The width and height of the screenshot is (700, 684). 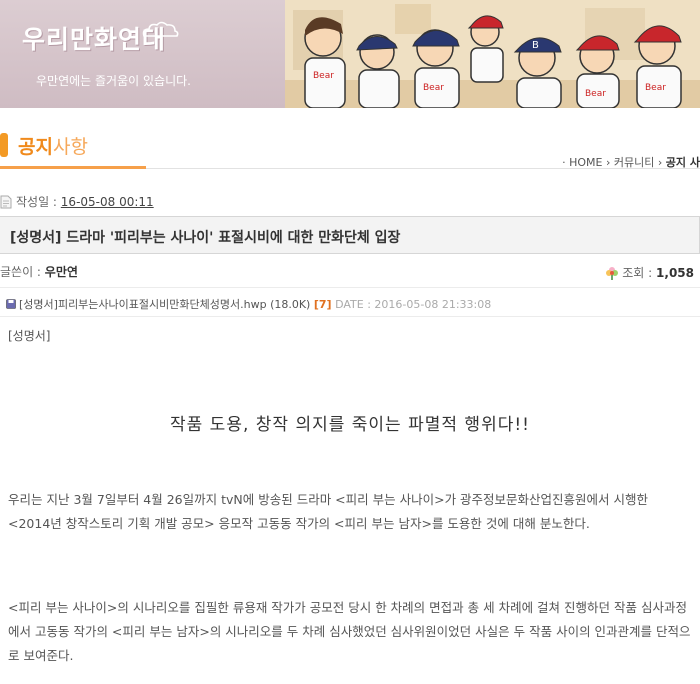 I want to click on breadcrumb: · HOME › 커뮤니티 › 공지 사, so click(x=631, y=162).